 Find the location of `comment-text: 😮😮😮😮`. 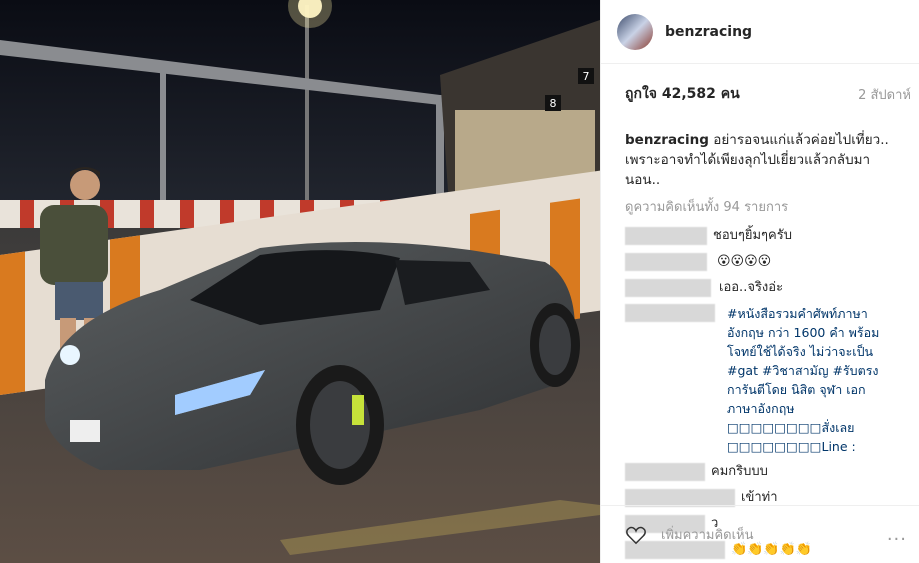

comment-text: 😮😮😮😮 is located at coordinates (744, 261).